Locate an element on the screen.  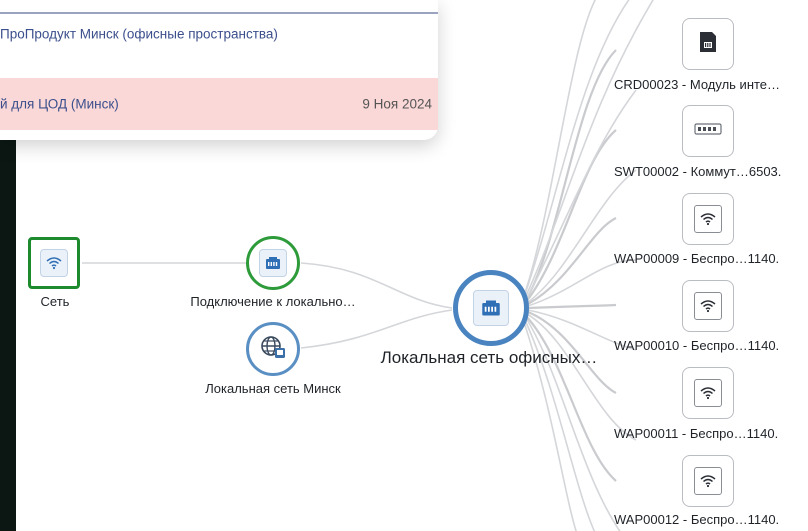
switch-icon is located at coordinates (708, 131).